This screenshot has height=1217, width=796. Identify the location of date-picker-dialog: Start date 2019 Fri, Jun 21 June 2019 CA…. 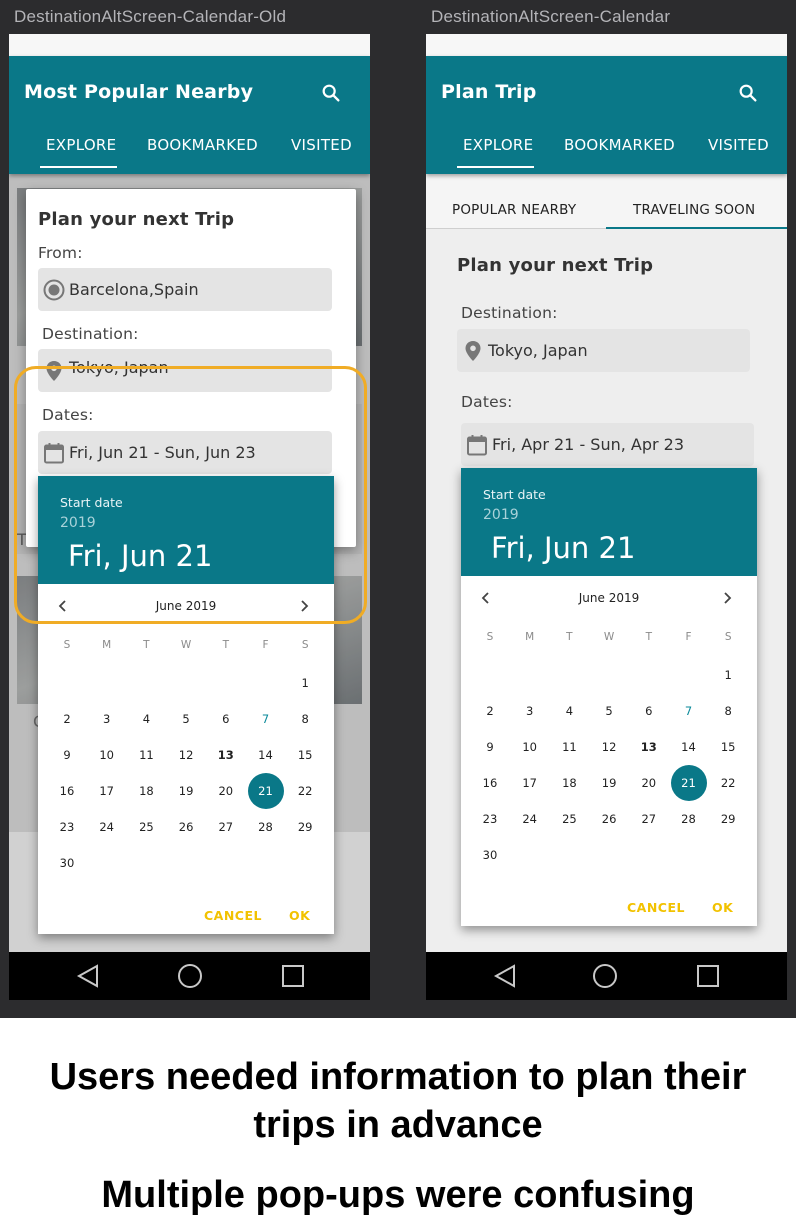
(609, 697).